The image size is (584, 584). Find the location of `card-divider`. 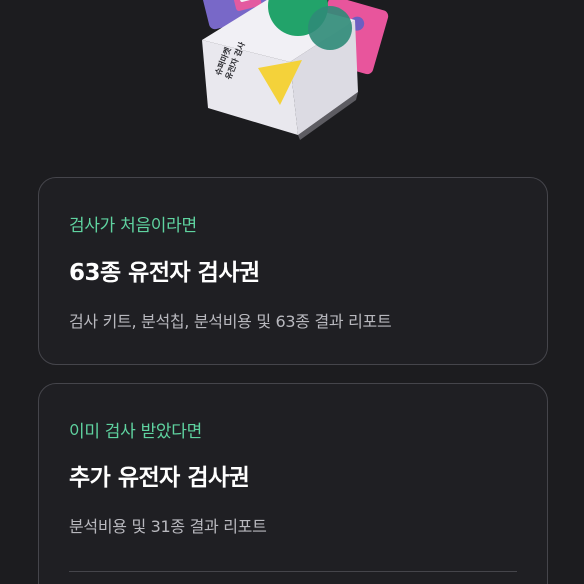

card-divider is located at coordinates (293, 571).